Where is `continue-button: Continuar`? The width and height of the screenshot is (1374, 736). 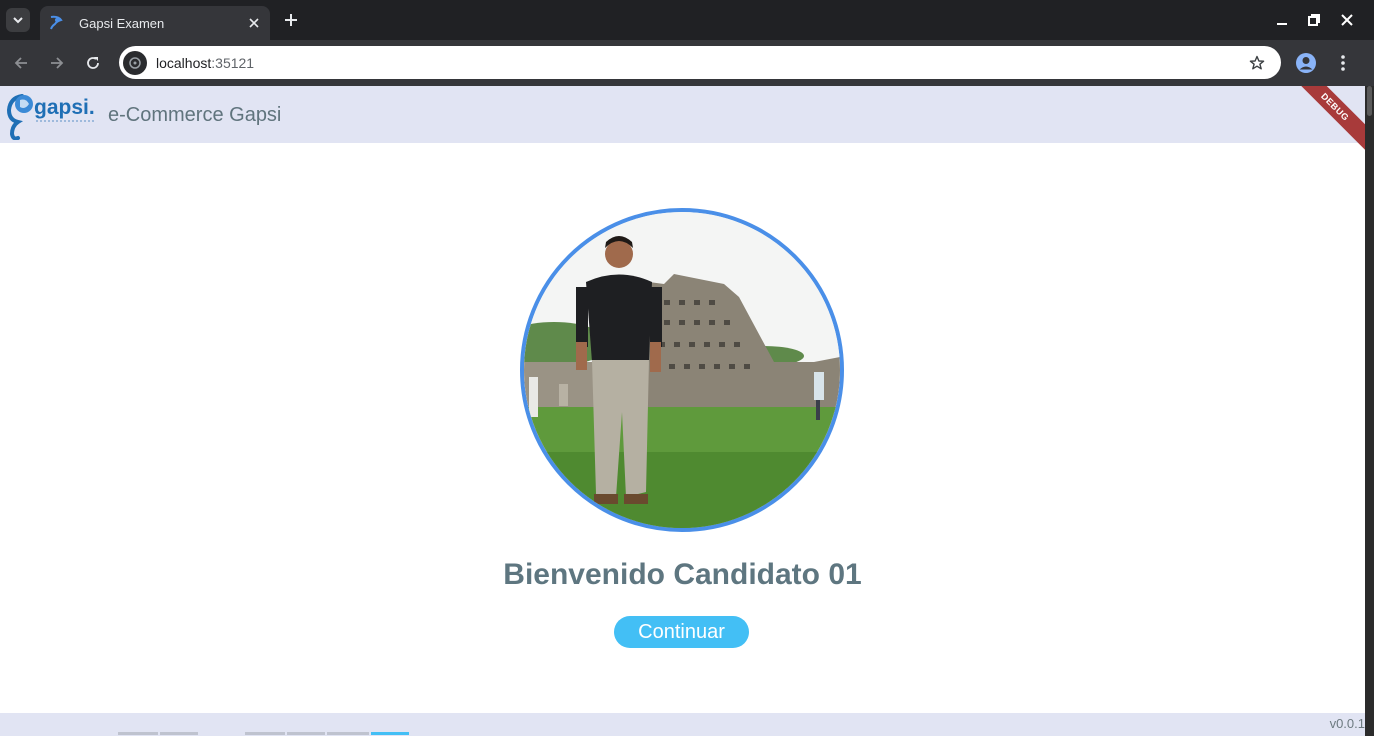 continue-button: Continuar is located at coordinates (681, 632).